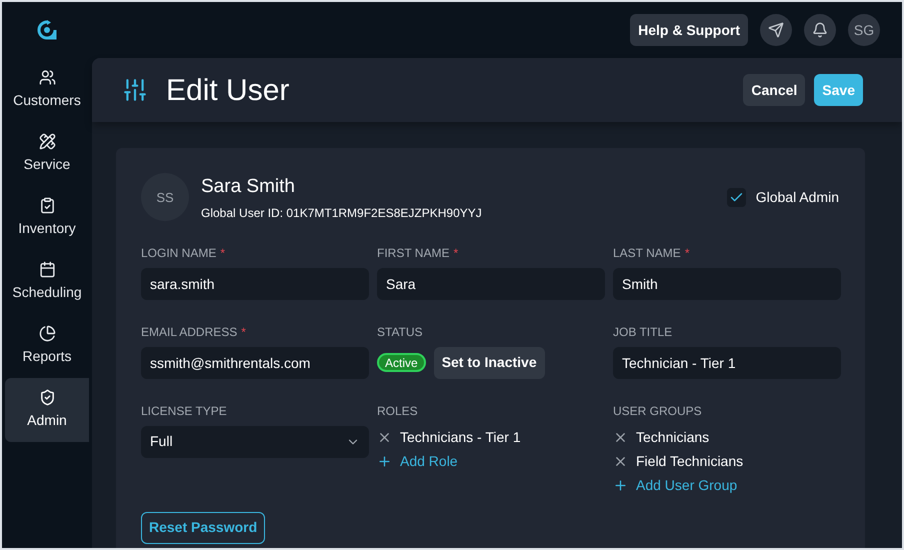  Describe the element at coordinates (248, 187) in the screenshot. I see `user-name: Sara Smith` at that location.